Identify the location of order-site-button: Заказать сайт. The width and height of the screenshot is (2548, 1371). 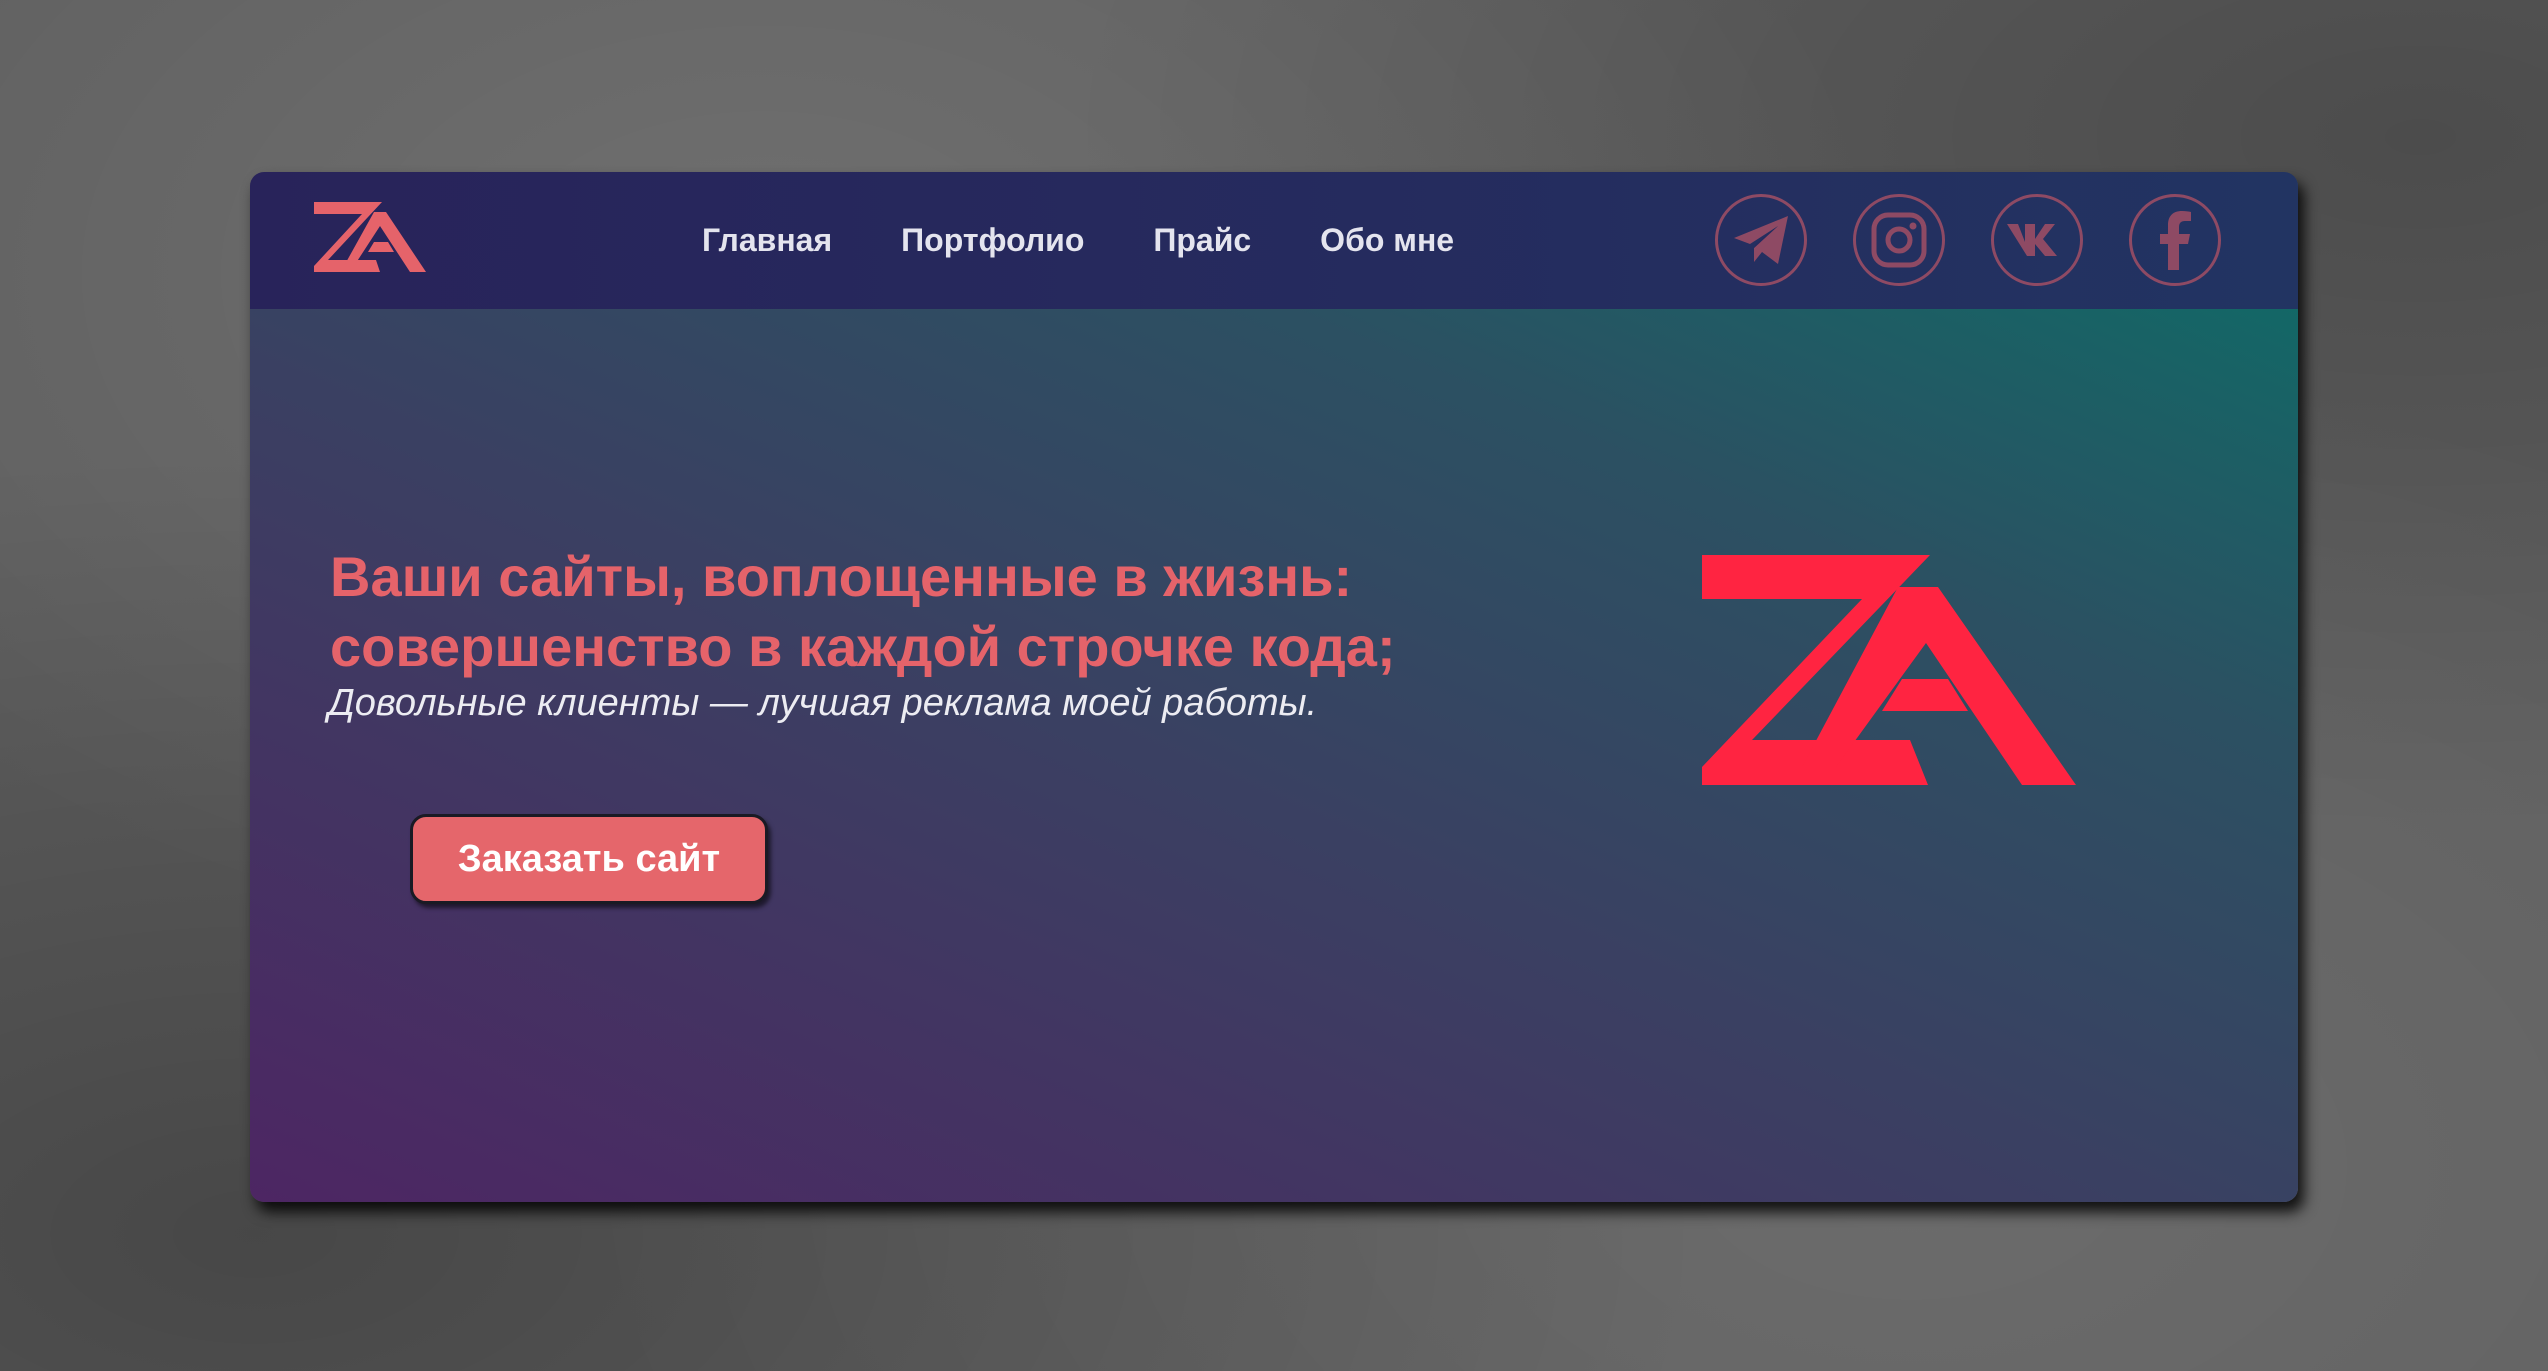
(589, 859).